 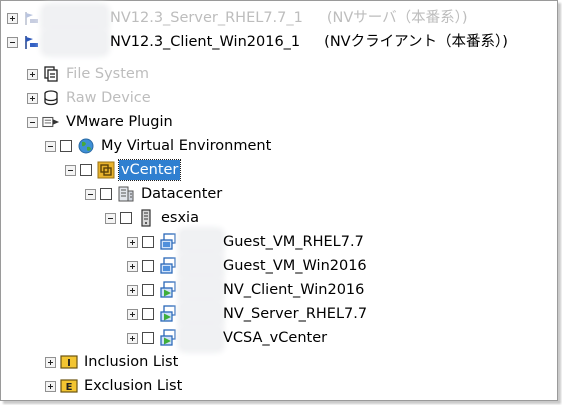 I want to click on server-flag-icon, so click(x=31, y=18).